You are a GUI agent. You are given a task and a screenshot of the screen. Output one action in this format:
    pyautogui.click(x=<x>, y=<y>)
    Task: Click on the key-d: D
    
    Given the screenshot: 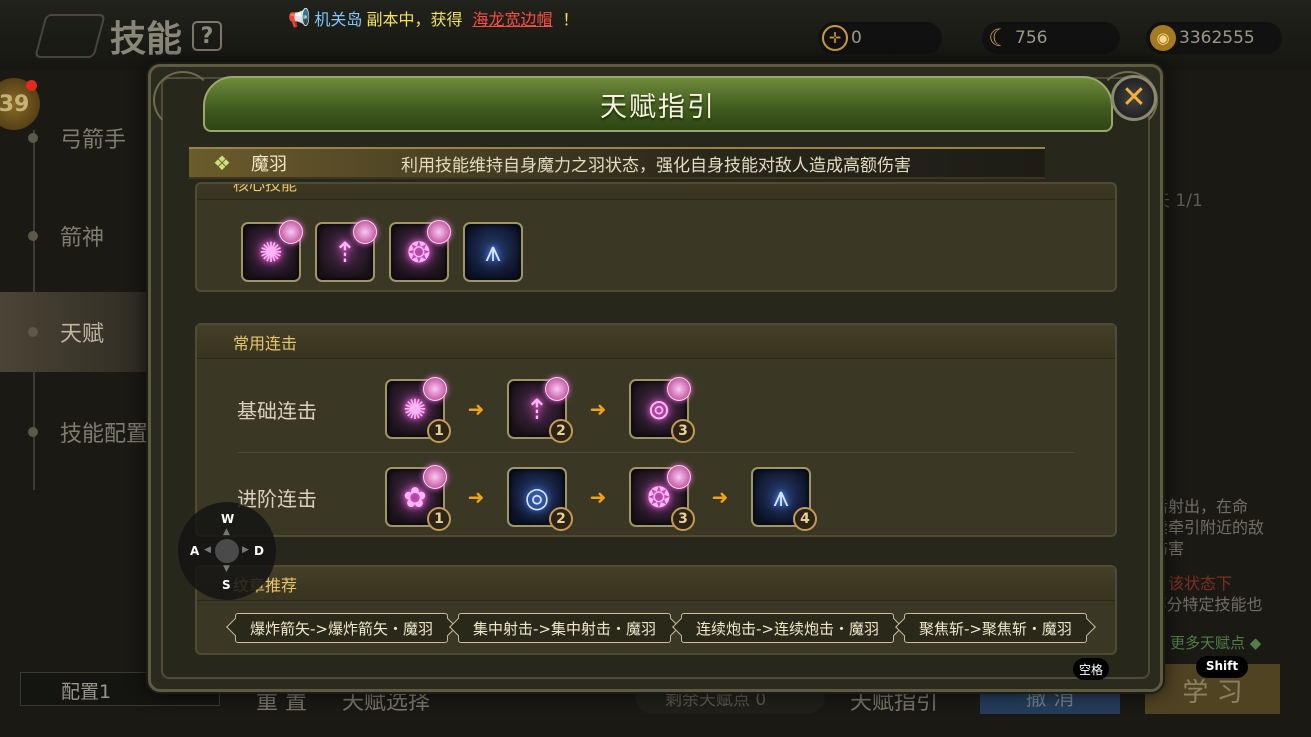 What is the action you would take?
    pyautogui.click(x=259, y=551)
    